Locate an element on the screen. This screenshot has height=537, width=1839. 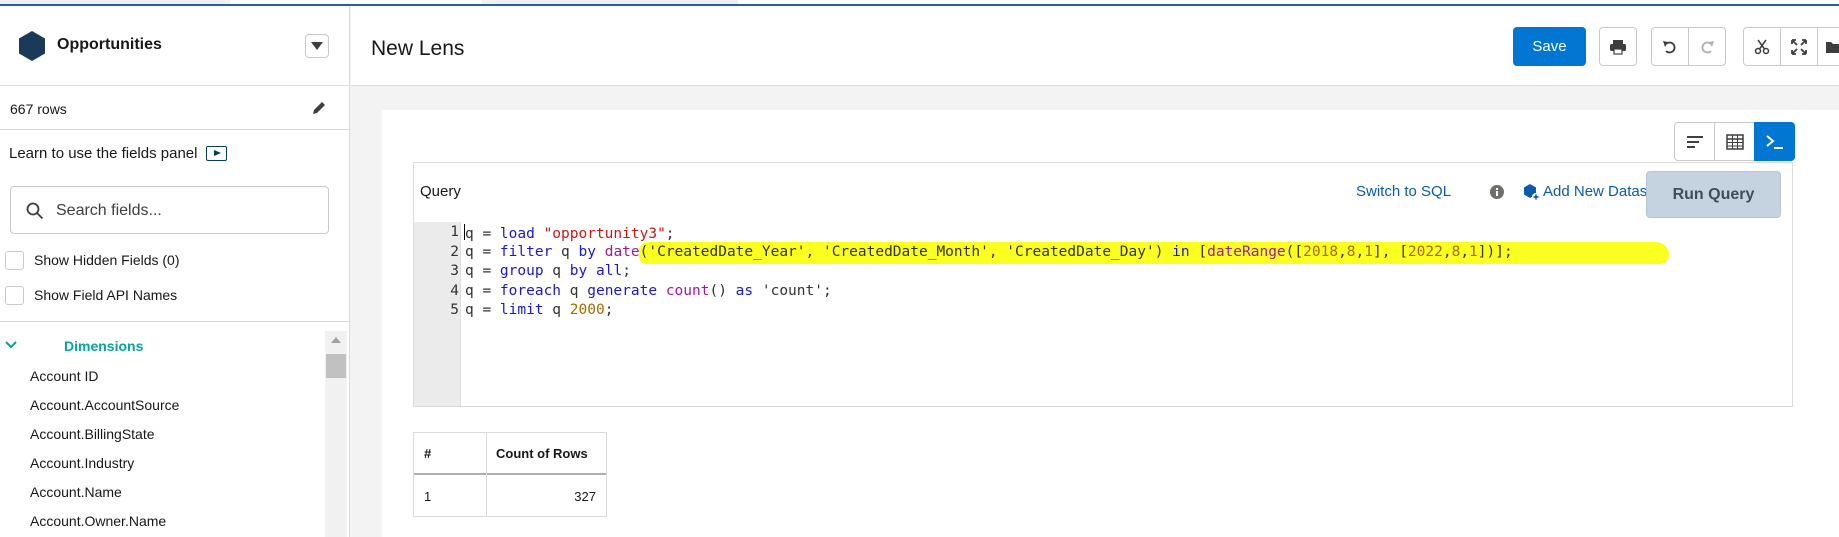
show-hidden-fields-row: Show Hidden Fields (0) is located at coordinates (92, 260).